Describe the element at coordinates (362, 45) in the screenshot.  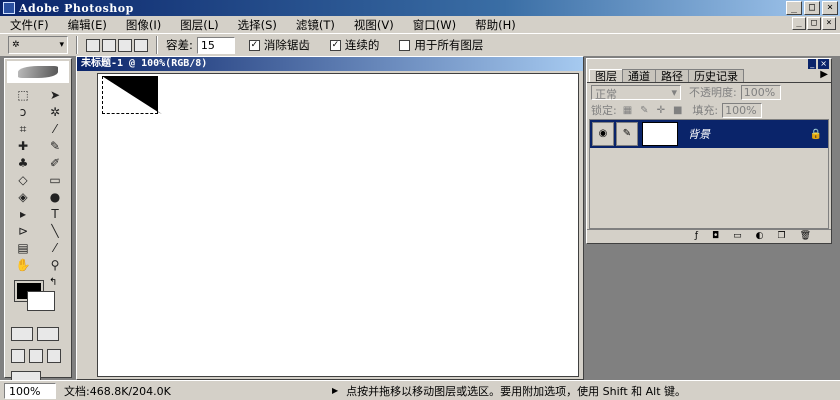
I see `contiguous-label: 连续的` at that location.